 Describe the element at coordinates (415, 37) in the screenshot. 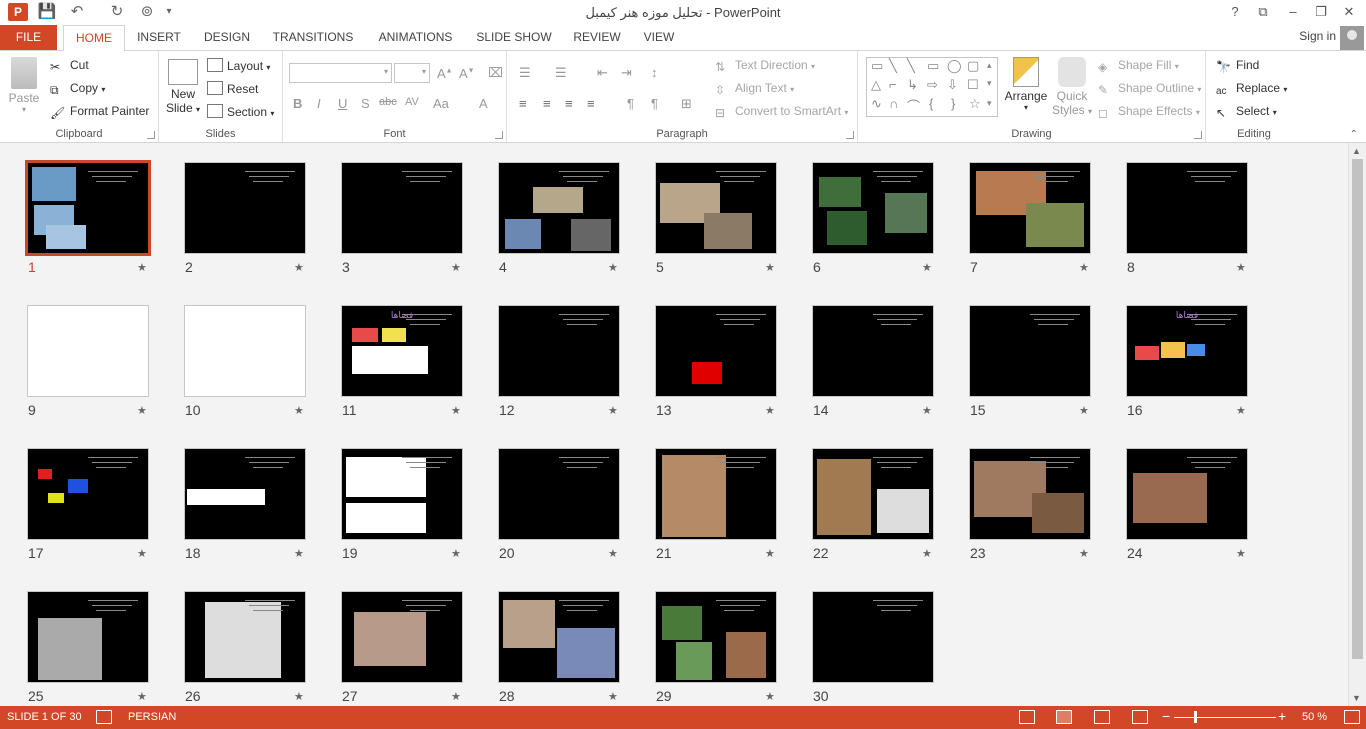

I see `tab-animations: ANIMATIONS` at that location.